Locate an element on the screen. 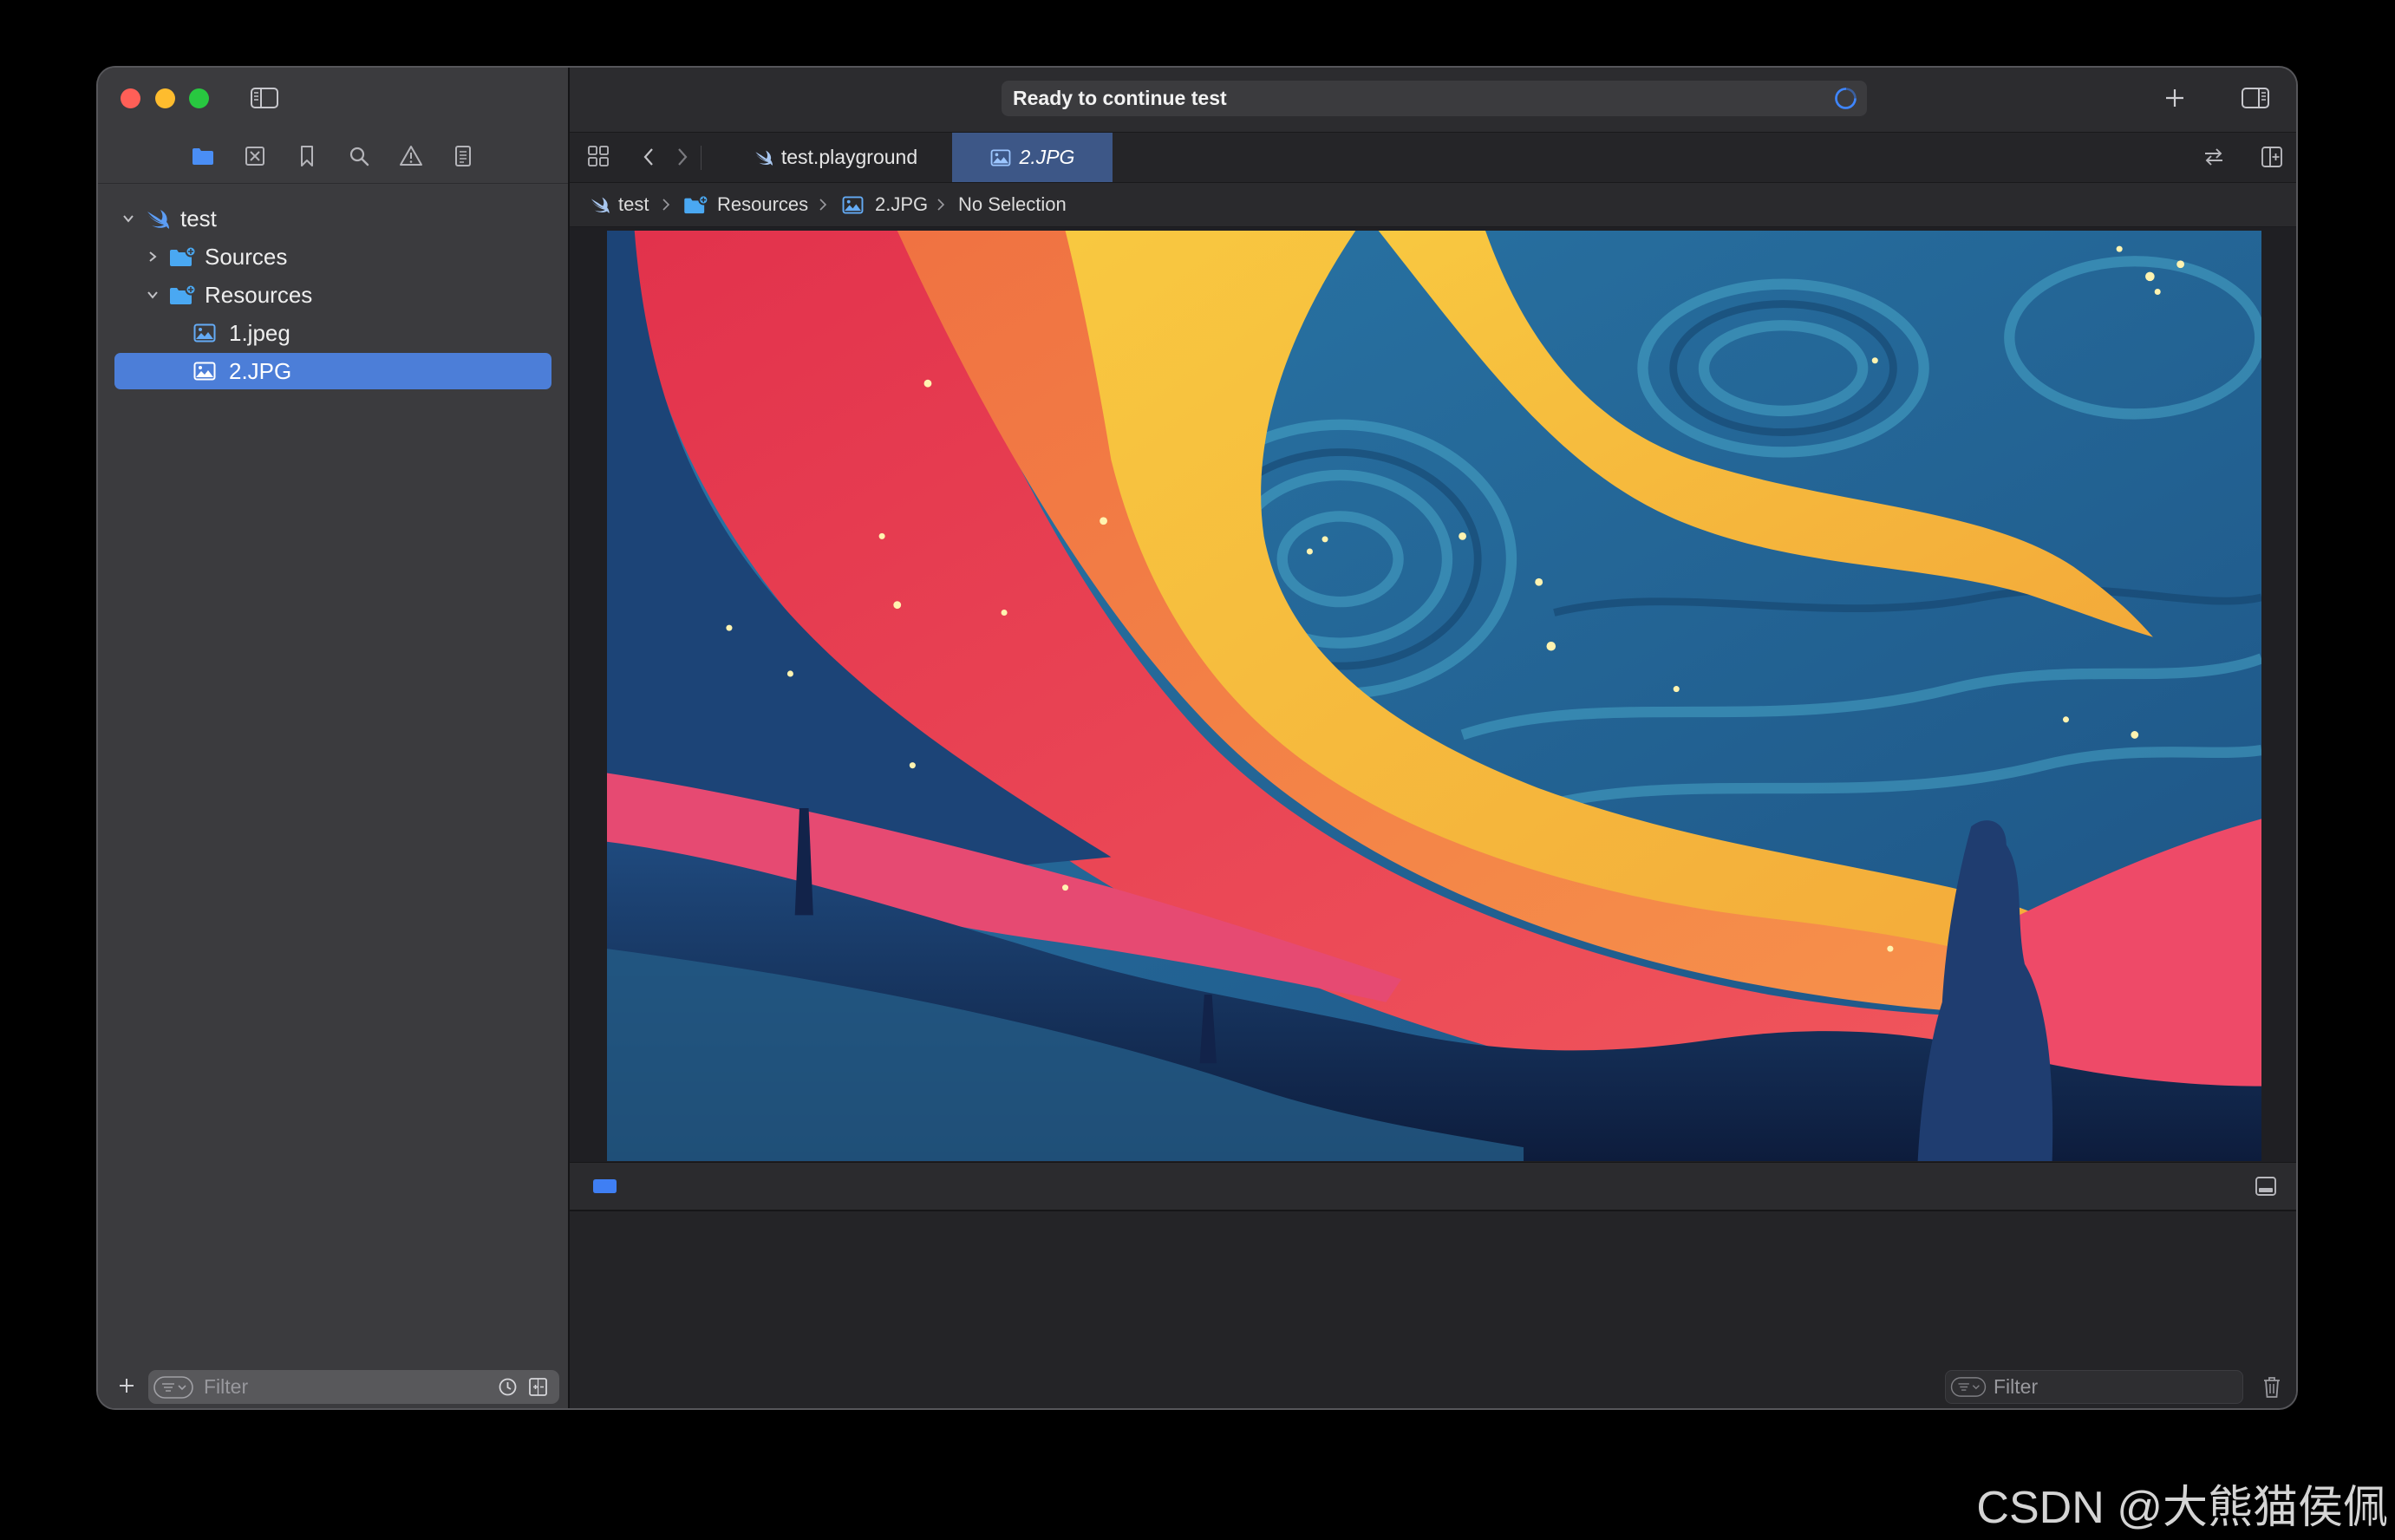 Image resolution: width=2395 pixels, height=1540 pixels. breadcrumb-item-resources: Resources is located at coordinates (763, 204).